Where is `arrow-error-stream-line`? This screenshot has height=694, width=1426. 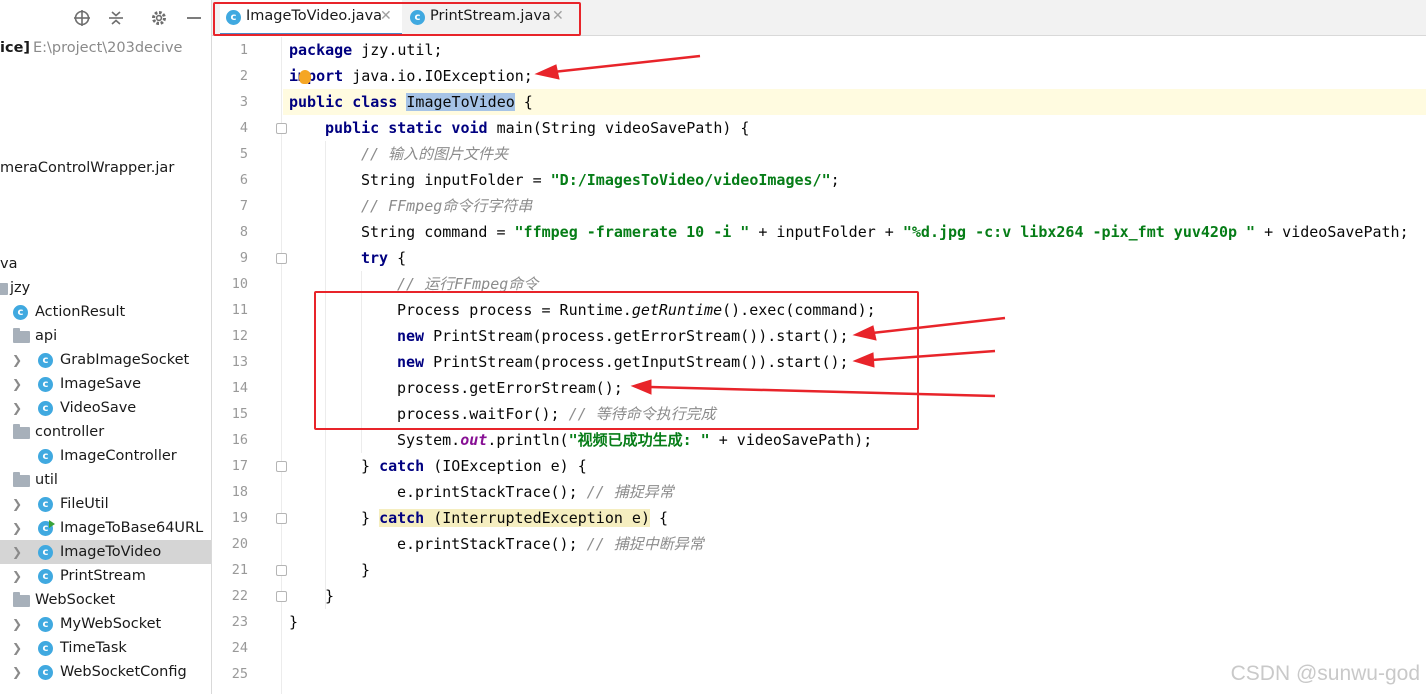
arrow-error-stream-line is located at coordinates (929, 328).